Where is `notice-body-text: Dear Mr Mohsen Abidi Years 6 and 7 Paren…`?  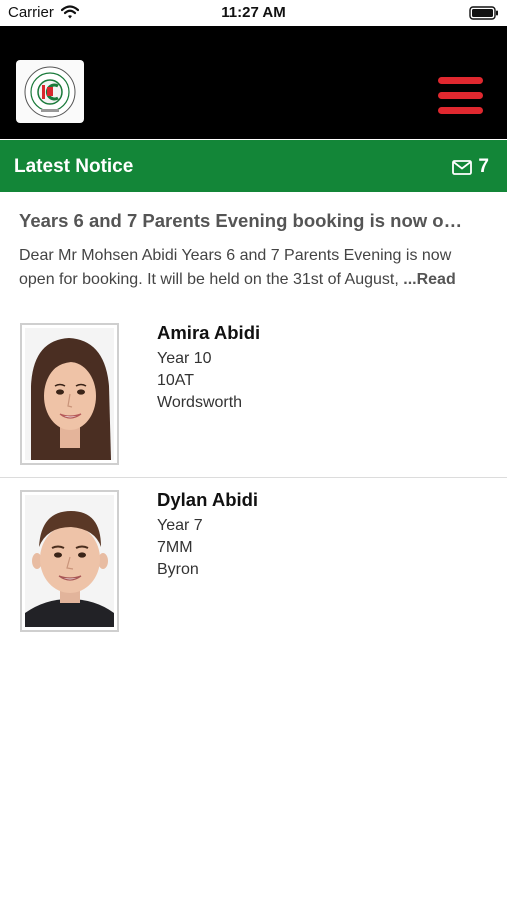
notice-body-text: Dear Mr Mohsen Abidi Years 6 and 7 Paren… is located at coordinates (235, 267).